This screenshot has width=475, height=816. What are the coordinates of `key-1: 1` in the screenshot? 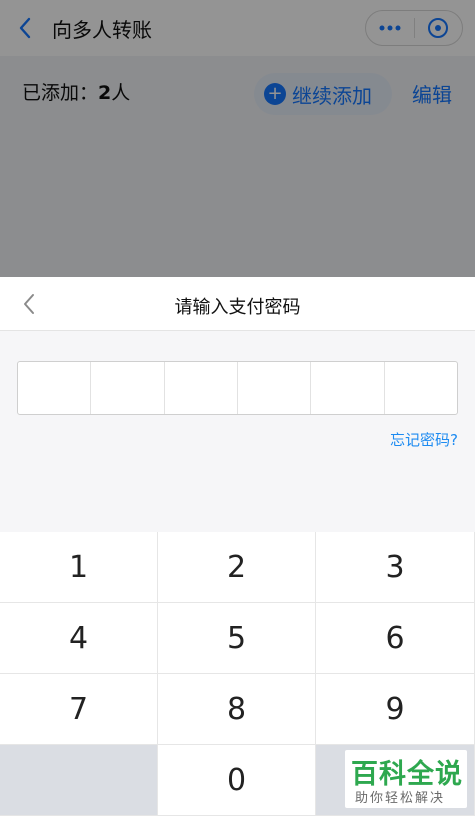 It's located at (79, 567).